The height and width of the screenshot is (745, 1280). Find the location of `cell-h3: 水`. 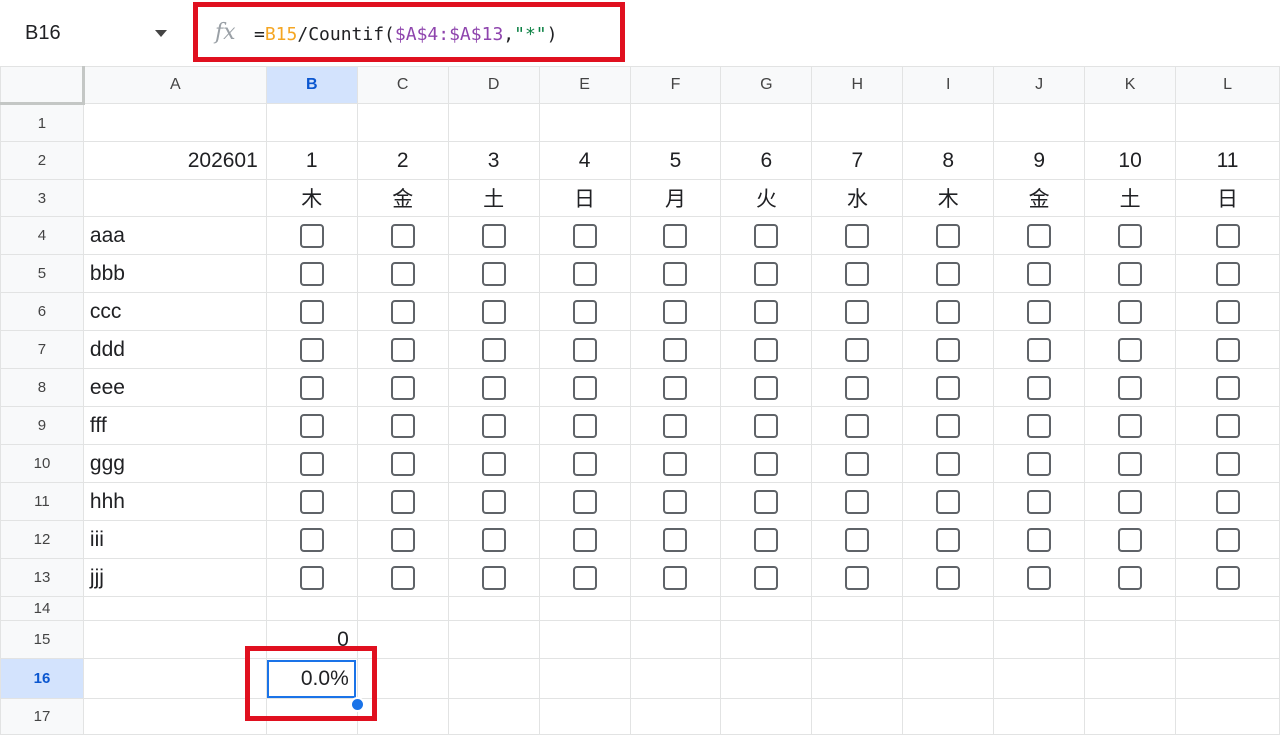

cell-h3: 水 is located at coordinates (857, 198).